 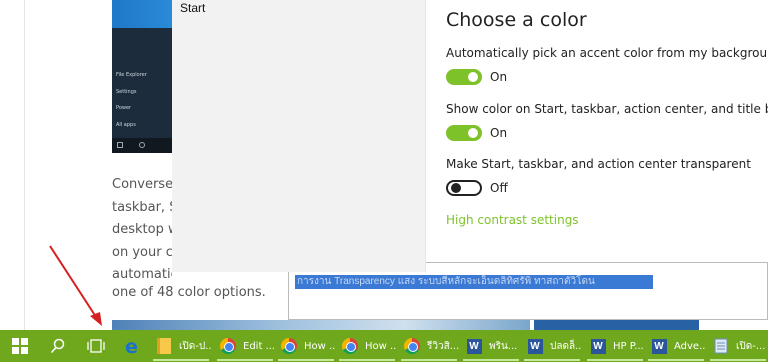 I want to click on article-image, so click(x=321, y=325).